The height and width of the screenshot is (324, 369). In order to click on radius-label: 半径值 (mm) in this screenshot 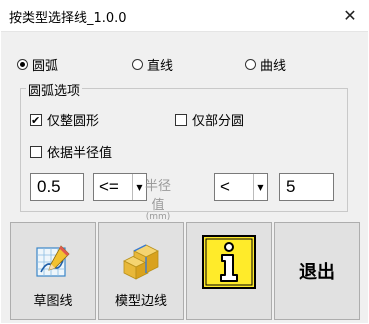, I will do `click(158, 198)`.